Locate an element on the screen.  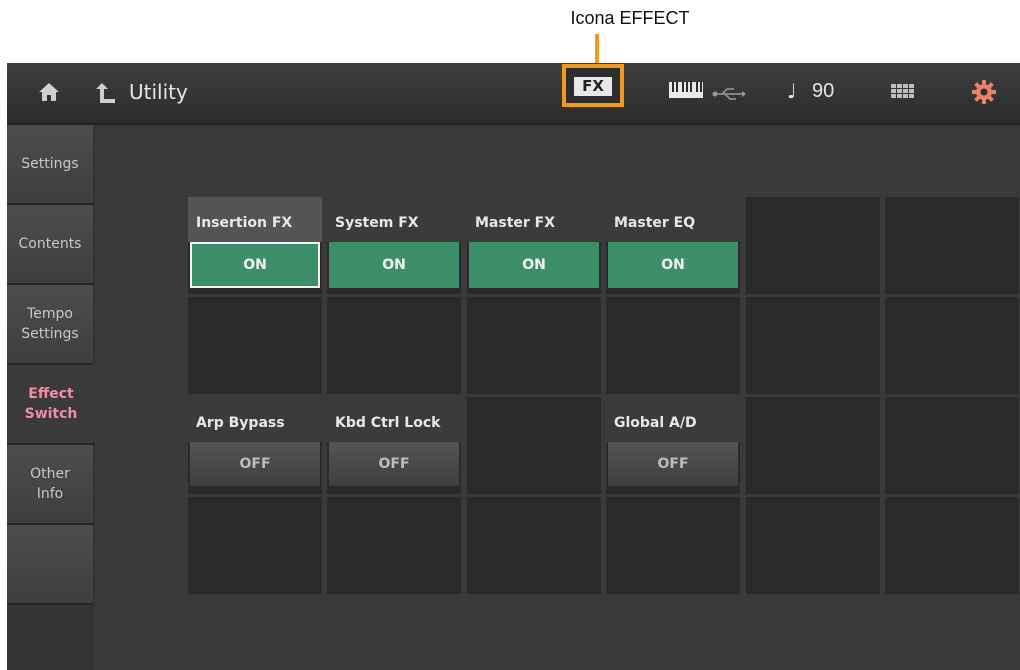
sidebar-tab-tempo-settings: Tempo Settings is located at coordinates (50, 325).